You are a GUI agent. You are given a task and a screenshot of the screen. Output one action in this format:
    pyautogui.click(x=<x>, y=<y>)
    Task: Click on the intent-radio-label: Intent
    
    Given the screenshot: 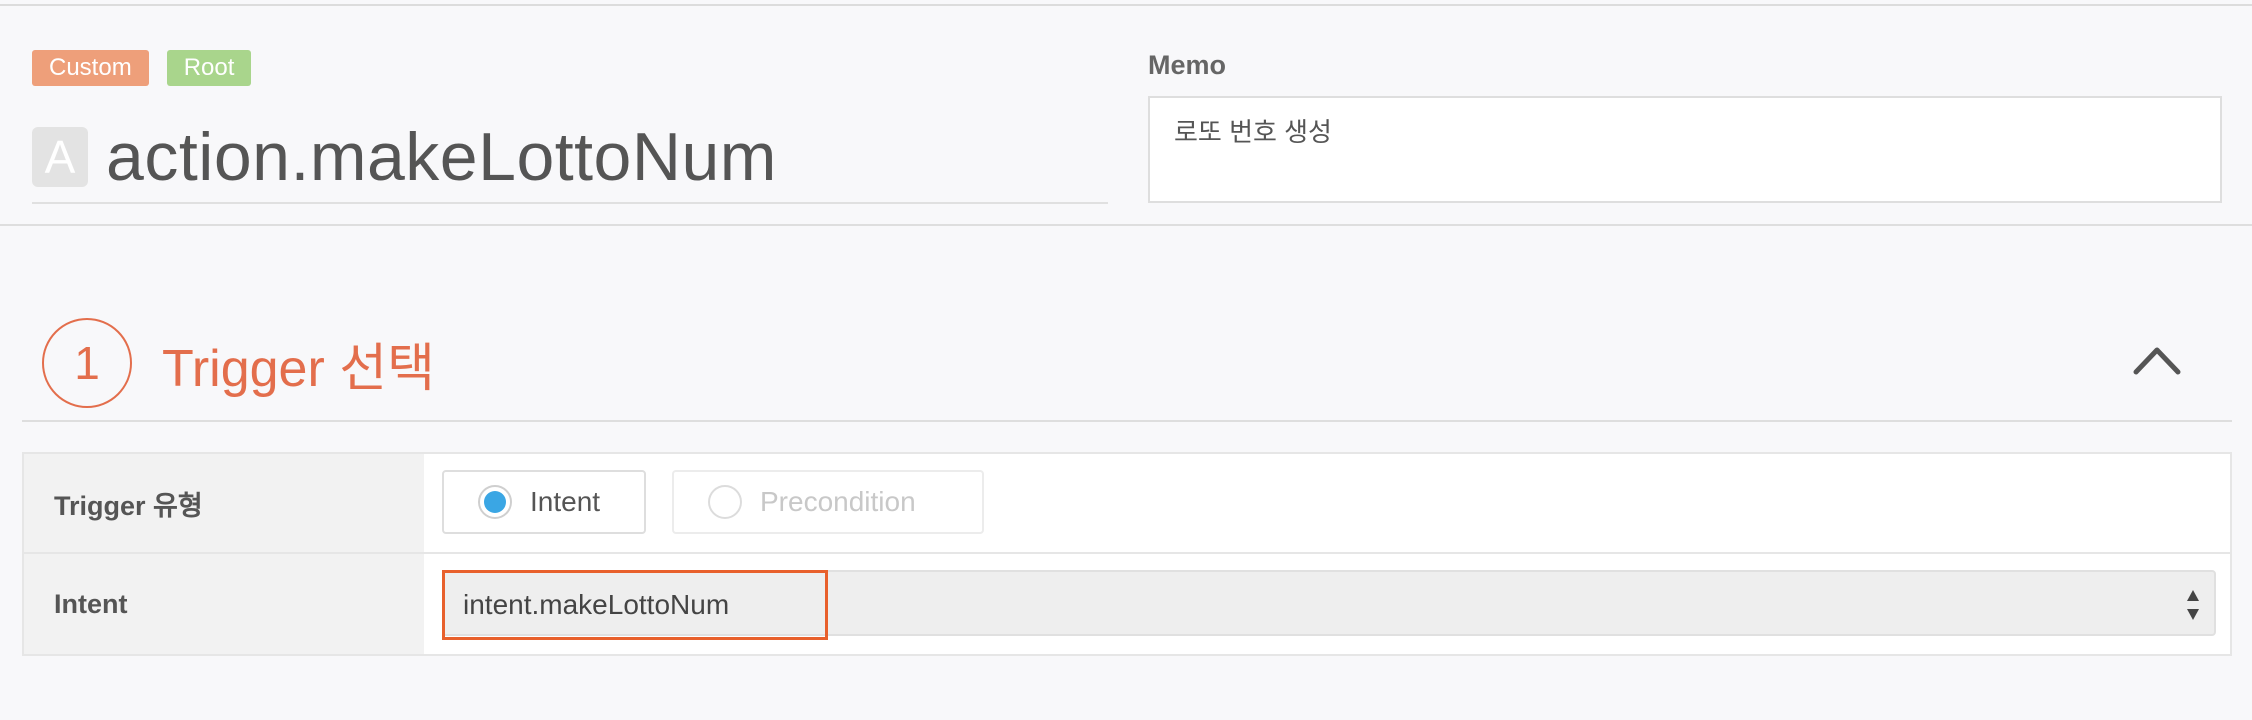 What is the action you would take?
    pyautogui.click(x=565, y=501)
    